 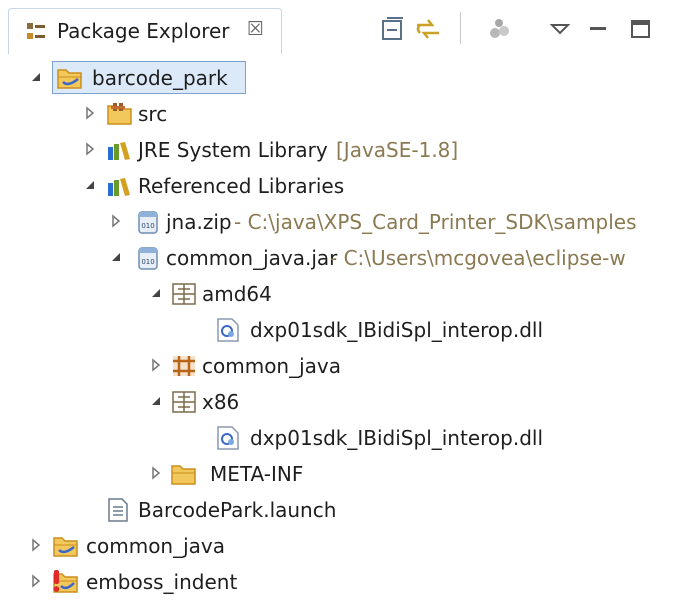 I want to click on minimize-icon, so click(x=598, y=29).